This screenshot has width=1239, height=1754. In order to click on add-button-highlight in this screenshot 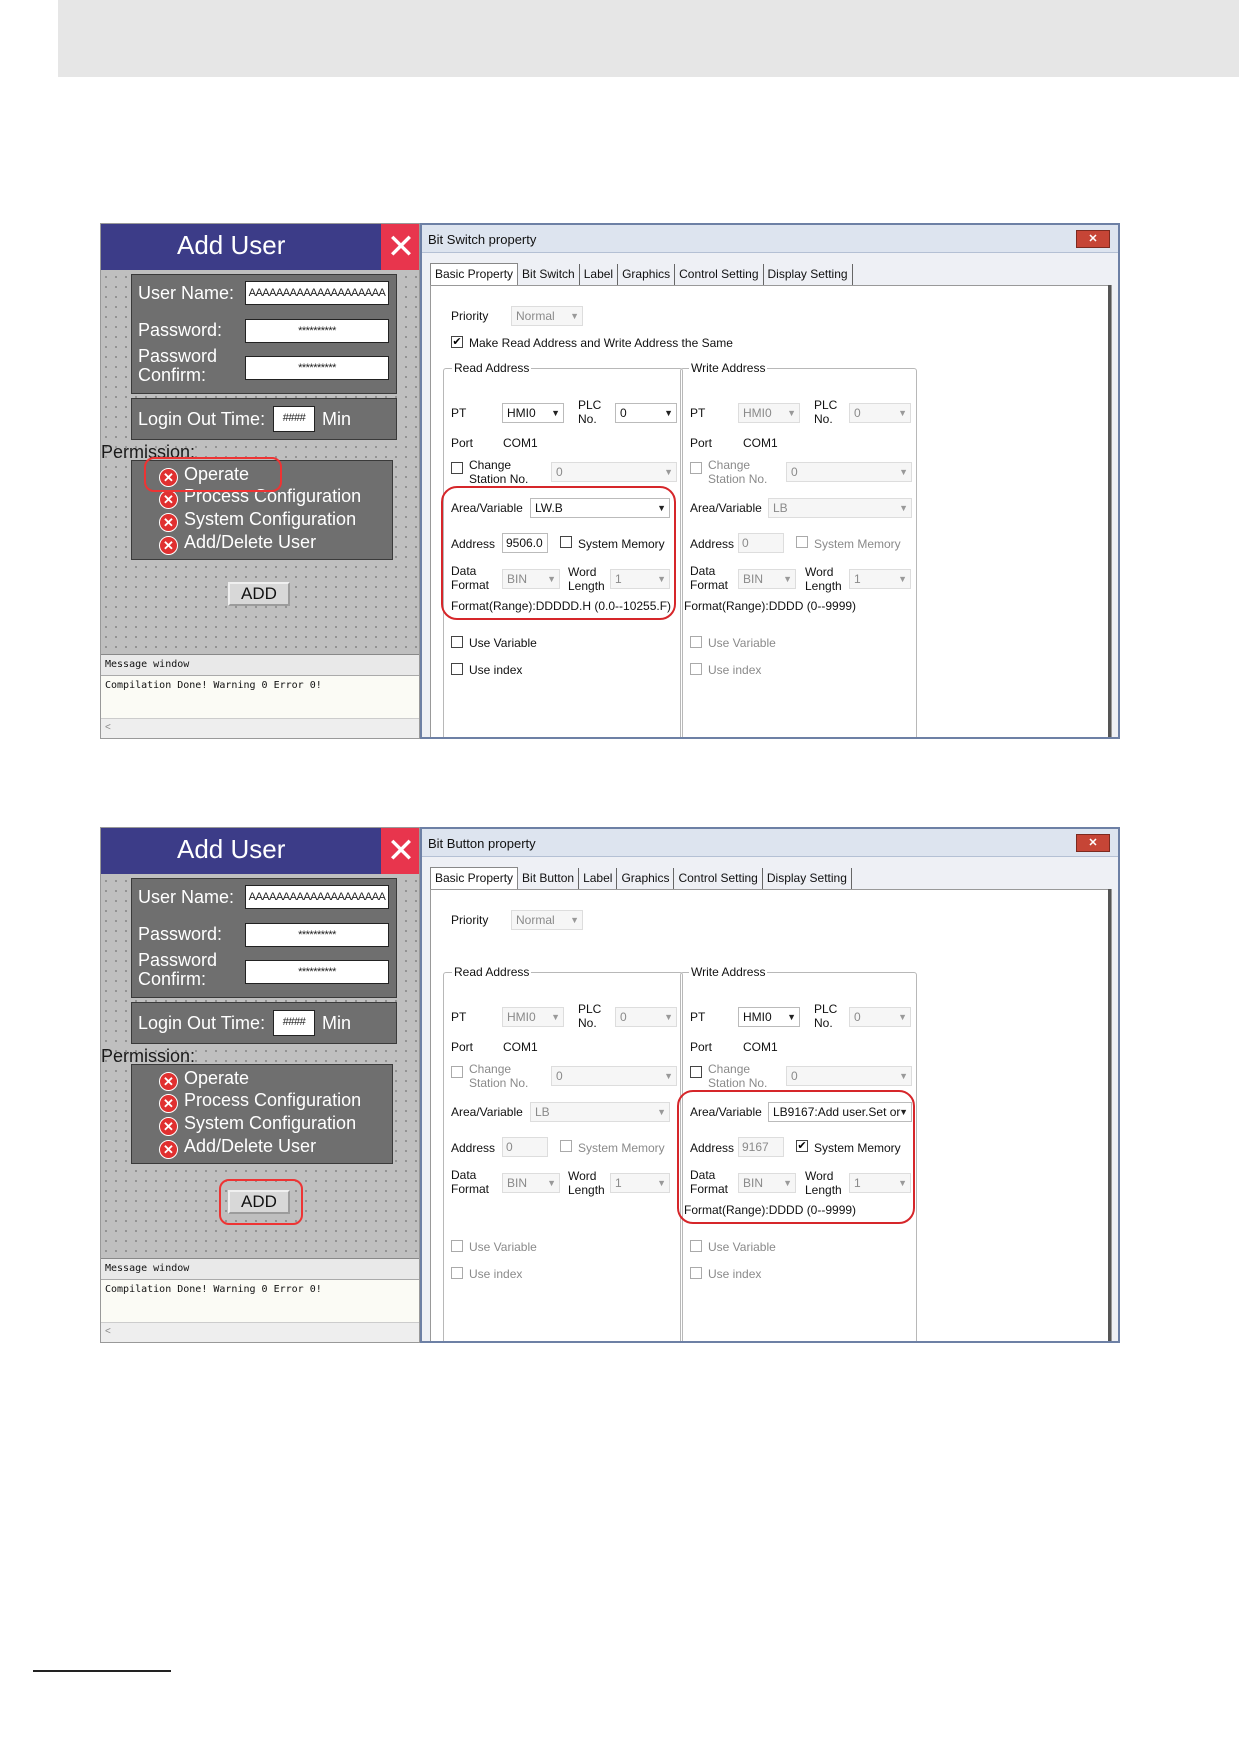, I will do `click(261, 1202)`.